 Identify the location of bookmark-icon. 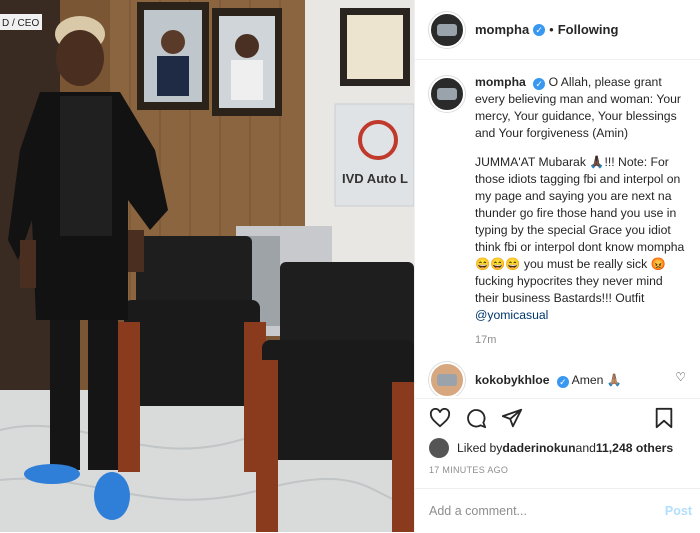
(664, 418).